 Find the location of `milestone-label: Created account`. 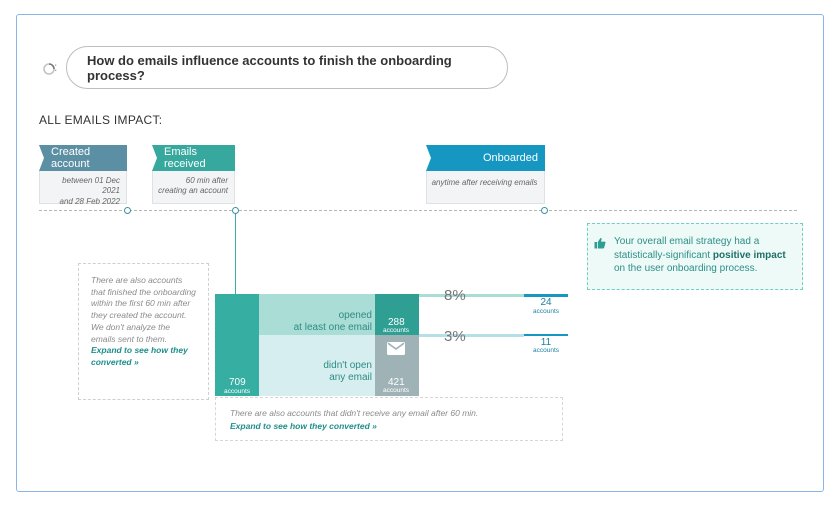

milestone-label: Created account is located at coordinates (71, 158).